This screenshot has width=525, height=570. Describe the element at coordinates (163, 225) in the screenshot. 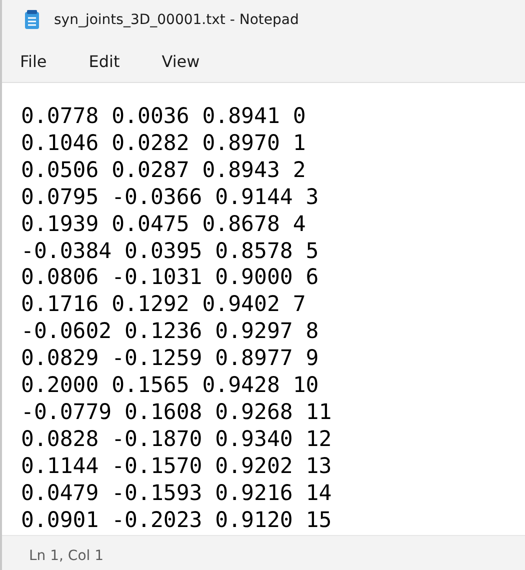

I see `text-line: 0.1939 0.0475 0.8678 4` at that location.